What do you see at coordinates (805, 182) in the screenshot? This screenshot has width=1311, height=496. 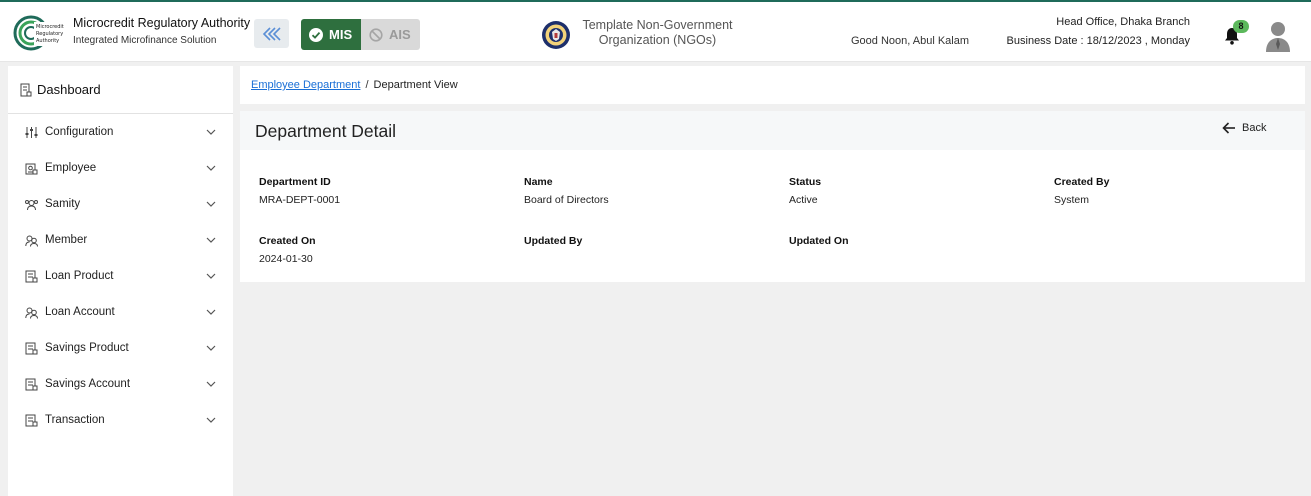 I see `field-label: Status` at bounding box center [805, 182].